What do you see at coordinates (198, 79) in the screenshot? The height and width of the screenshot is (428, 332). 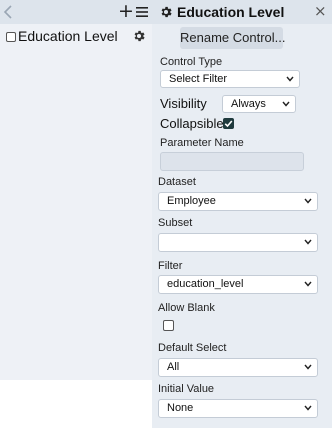 I see `control-type-value: Select Filter` at bounding box center [198, 79].